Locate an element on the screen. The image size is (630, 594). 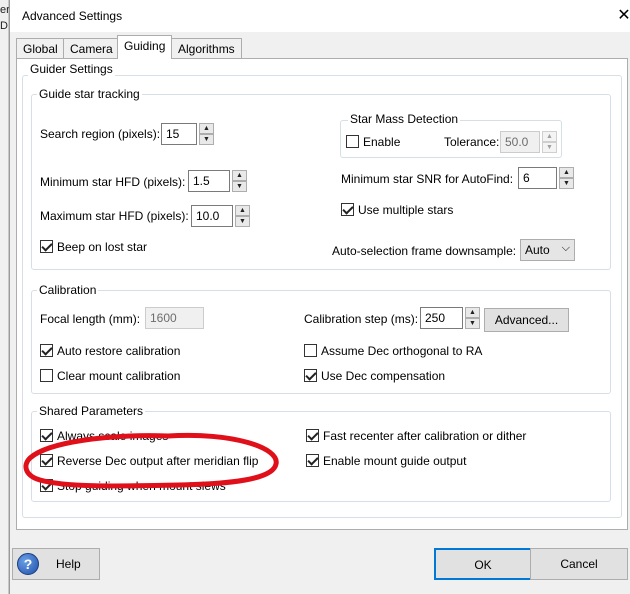
search-region-stepper: ▲ ▼ is located at coordinates (206, 134).